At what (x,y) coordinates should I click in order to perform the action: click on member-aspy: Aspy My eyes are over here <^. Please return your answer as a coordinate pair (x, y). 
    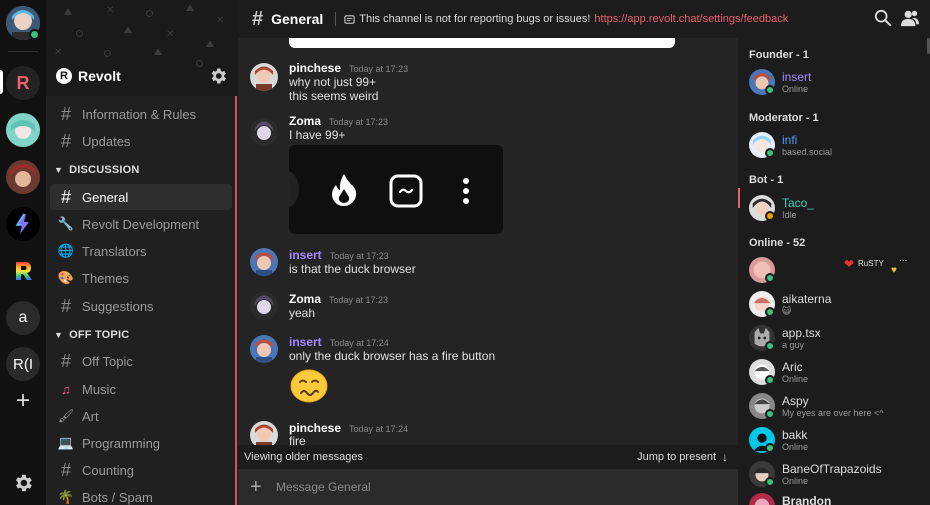
    Looking at the image, I should click on (837, 407).